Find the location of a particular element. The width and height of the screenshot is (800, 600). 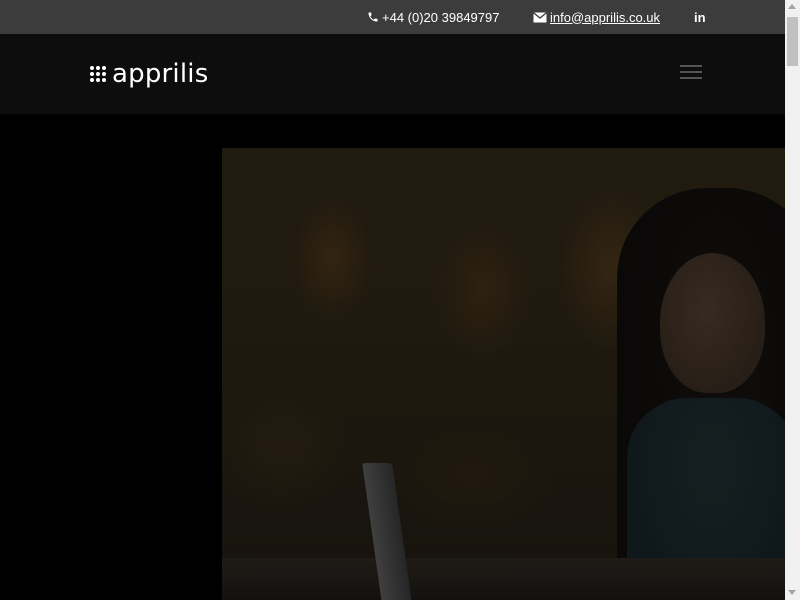

linkedin-icon: in is located at coordinates (700, 17).